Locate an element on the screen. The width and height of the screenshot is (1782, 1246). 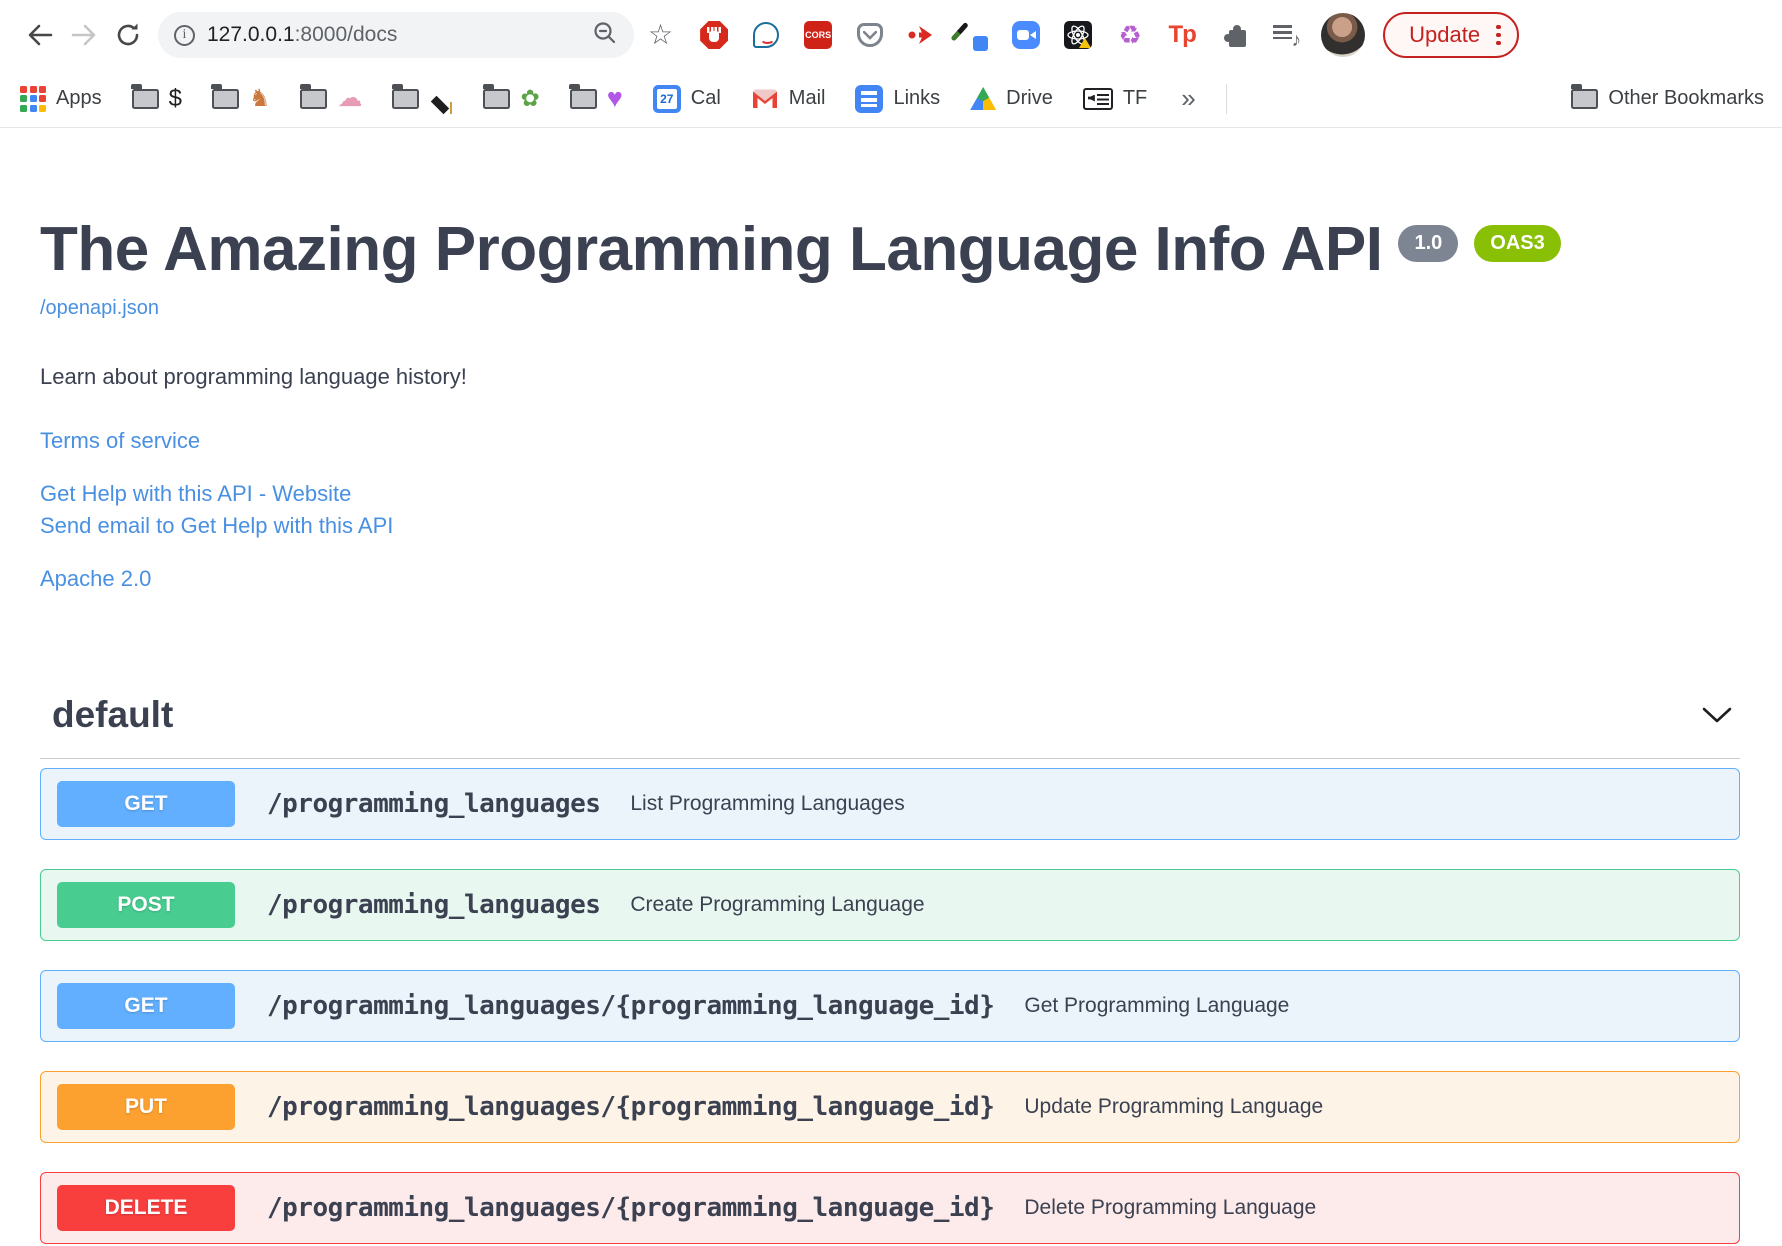
zoom-video-icon is located at coordinates (1026, 35).